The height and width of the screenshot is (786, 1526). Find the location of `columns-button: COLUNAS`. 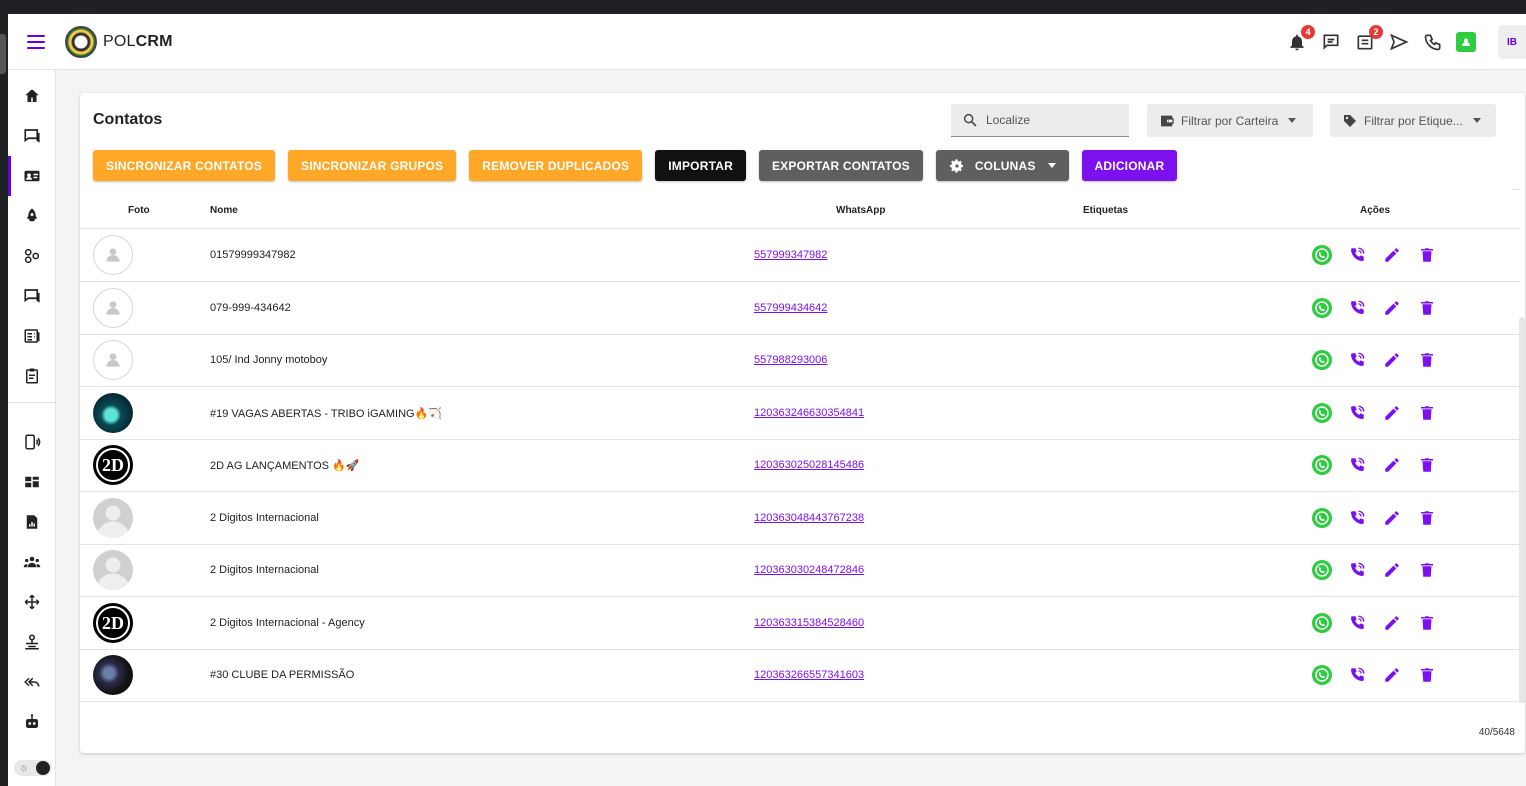

columns-button: COLUNAS is located at coordinates (1002, 165).